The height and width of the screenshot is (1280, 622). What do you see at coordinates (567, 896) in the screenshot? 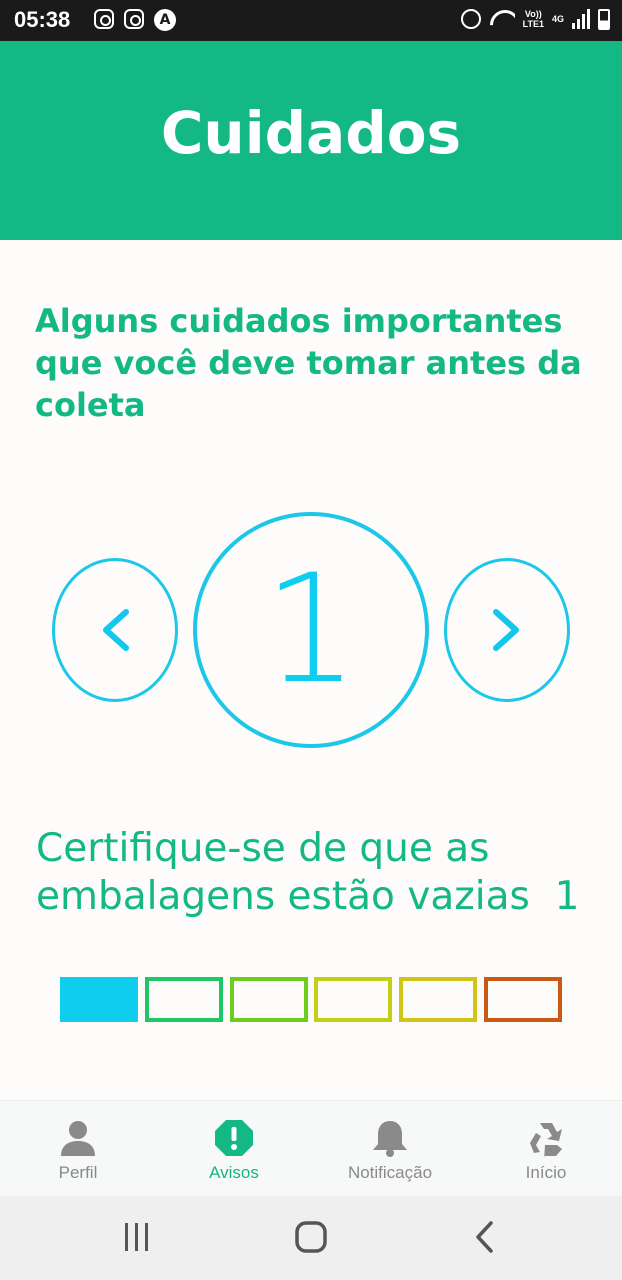
I see `tip-index: 1` at bounding box center [567, 896].